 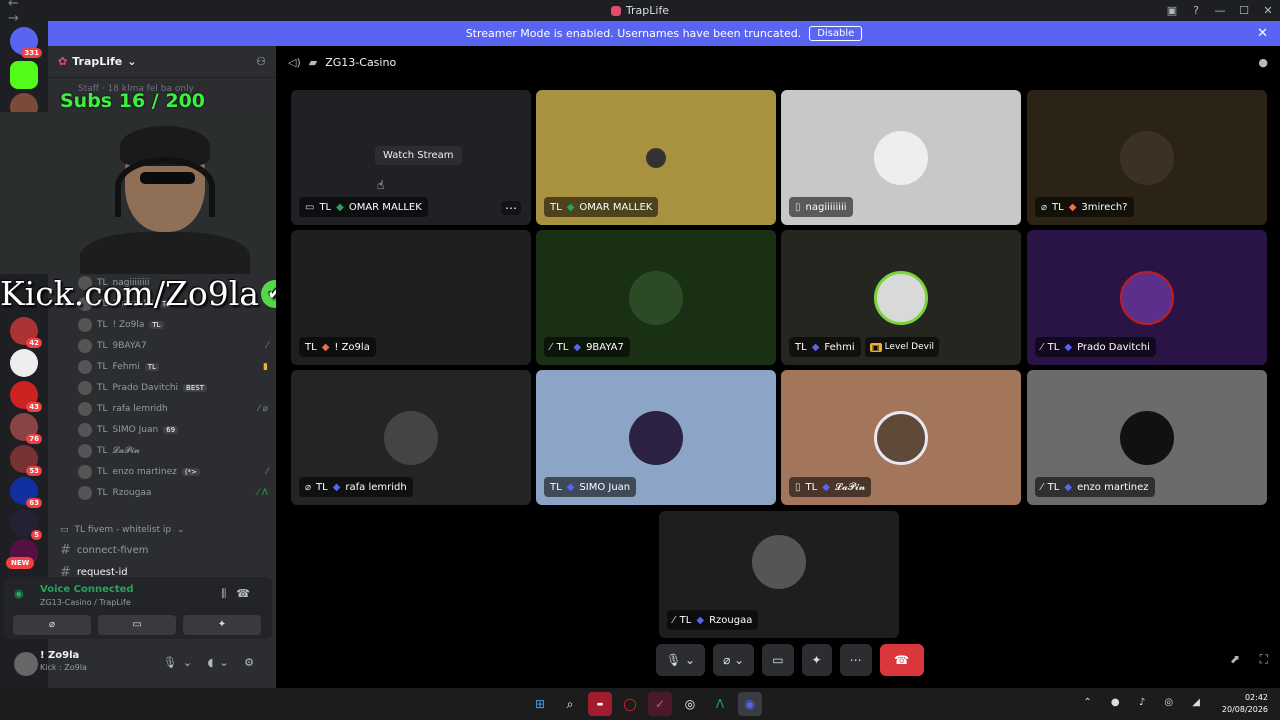 What do you see at coordinates (52, 625) in the screenshot?
I see `video-toggle-button: ⌀` at bounding box center [52, 625].